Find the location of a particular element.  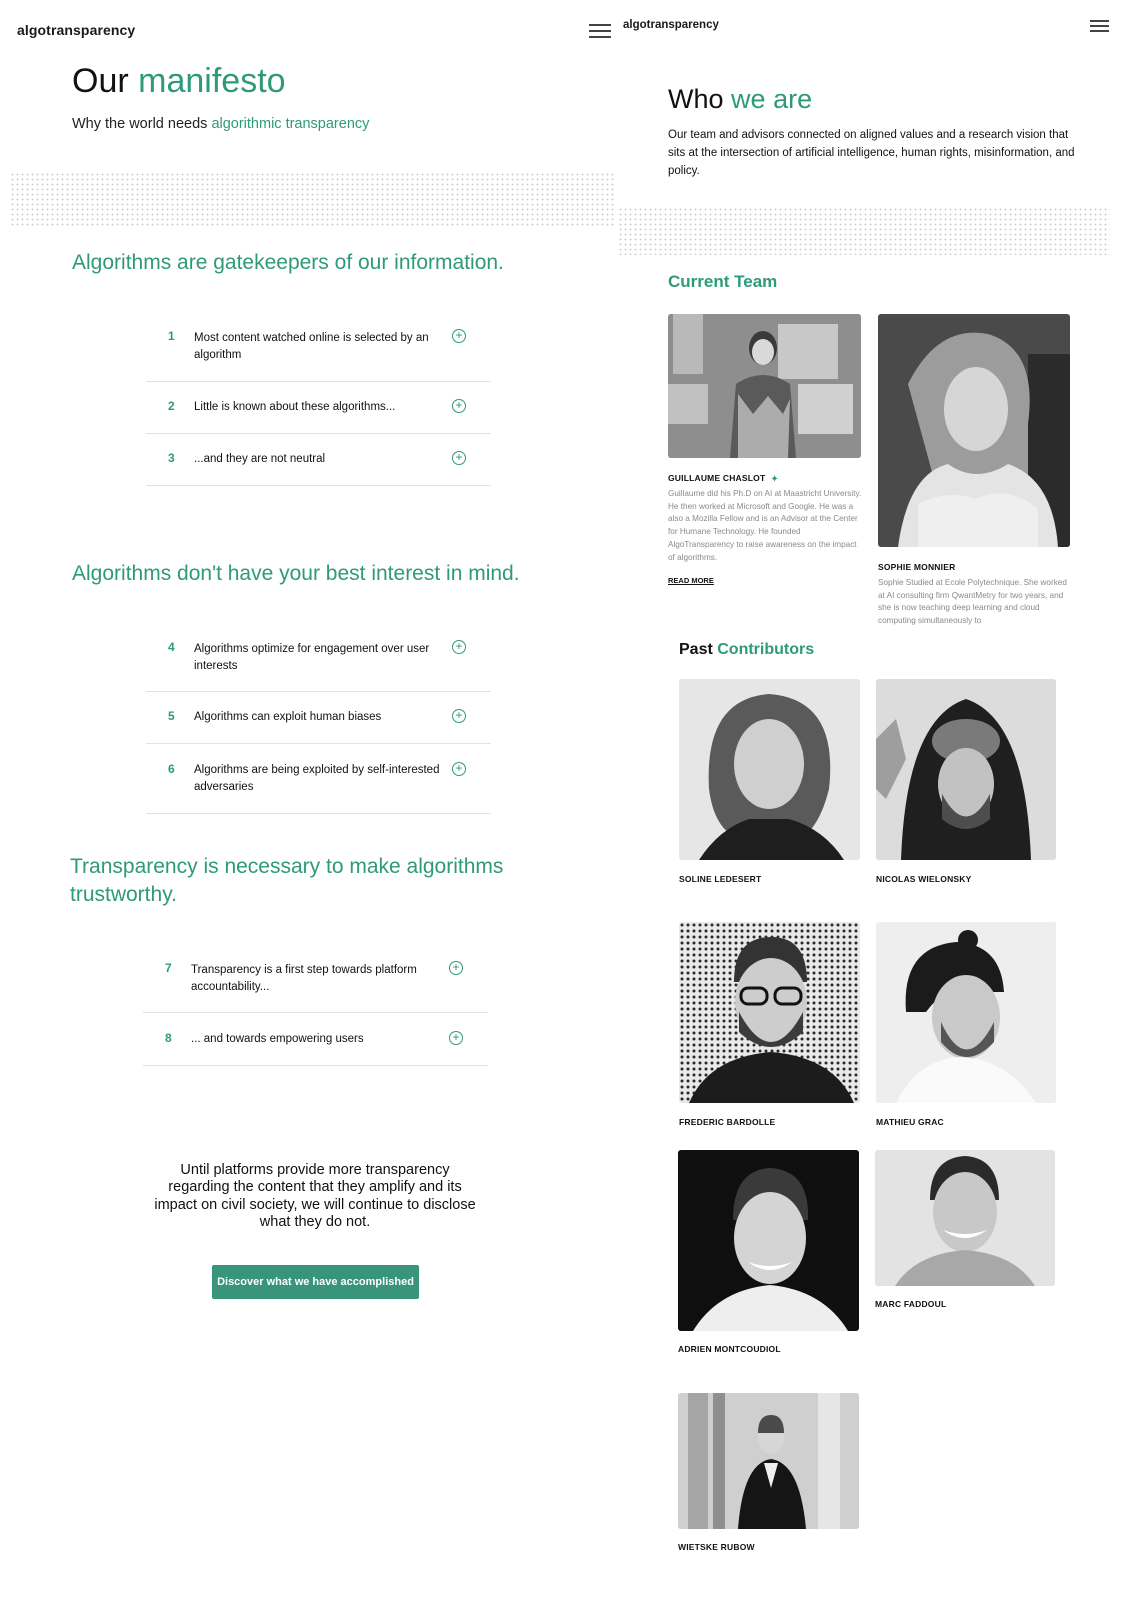

item-number: 5 is located at coordinates (171, 716).